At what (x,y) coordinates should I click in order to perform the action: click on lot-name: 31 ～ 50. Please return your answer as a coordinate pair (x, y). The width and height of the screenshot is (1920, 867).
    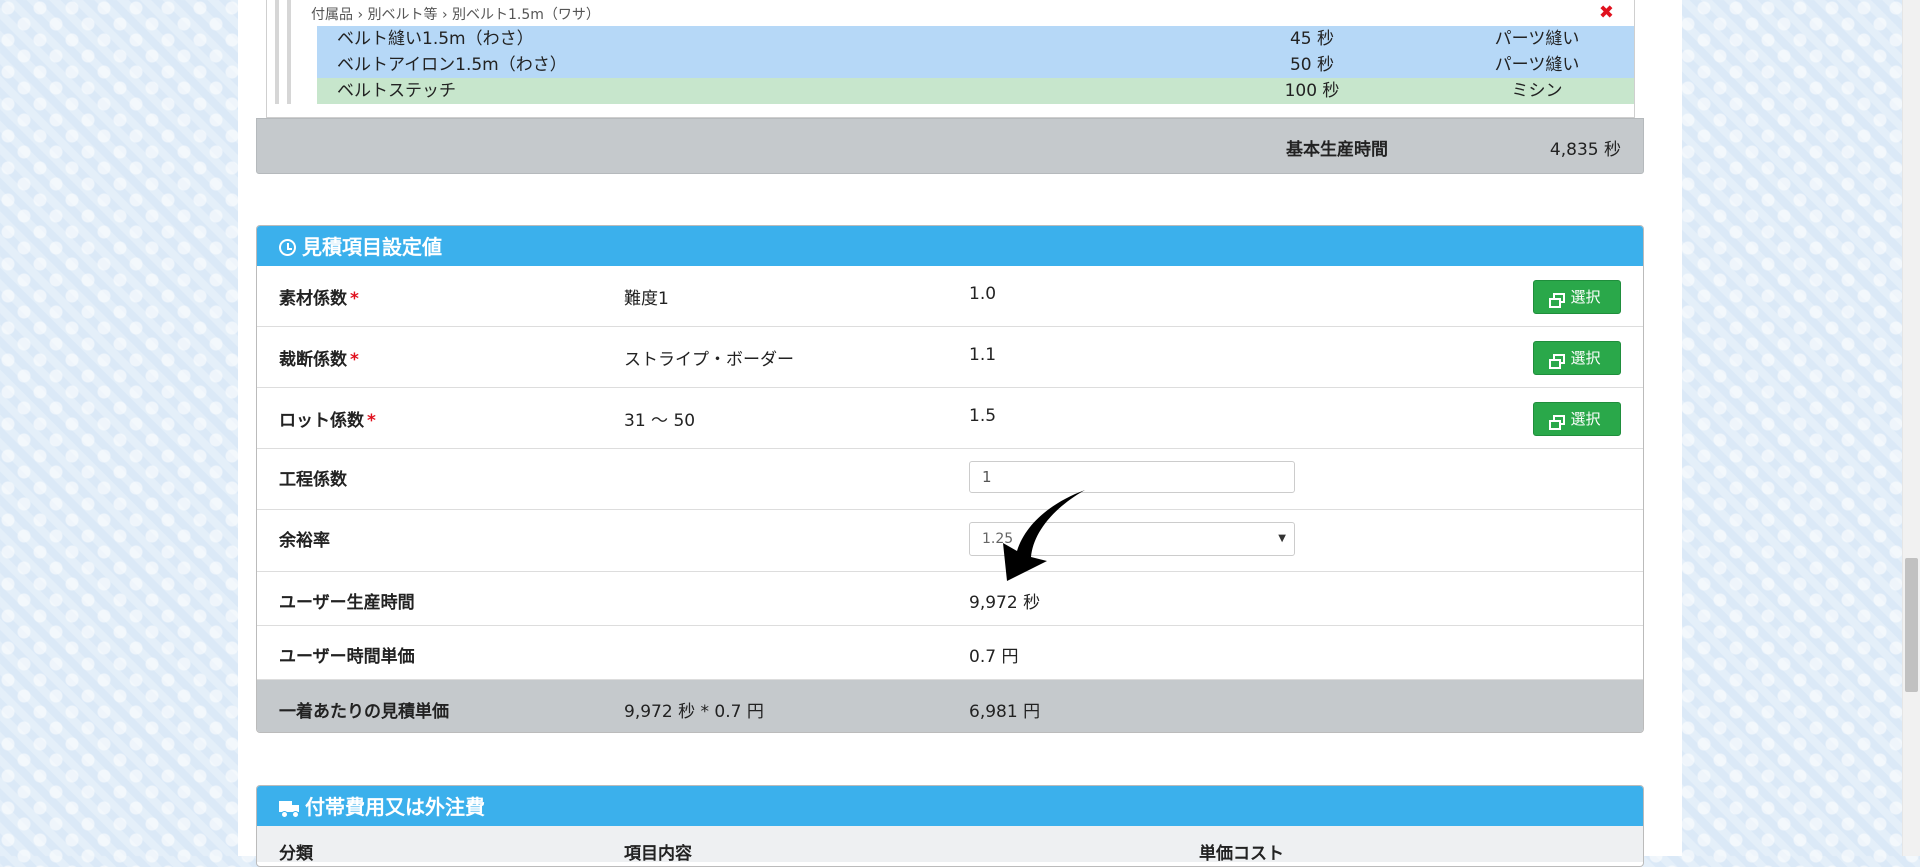
    Looking at the image, I should click on (660, 421).